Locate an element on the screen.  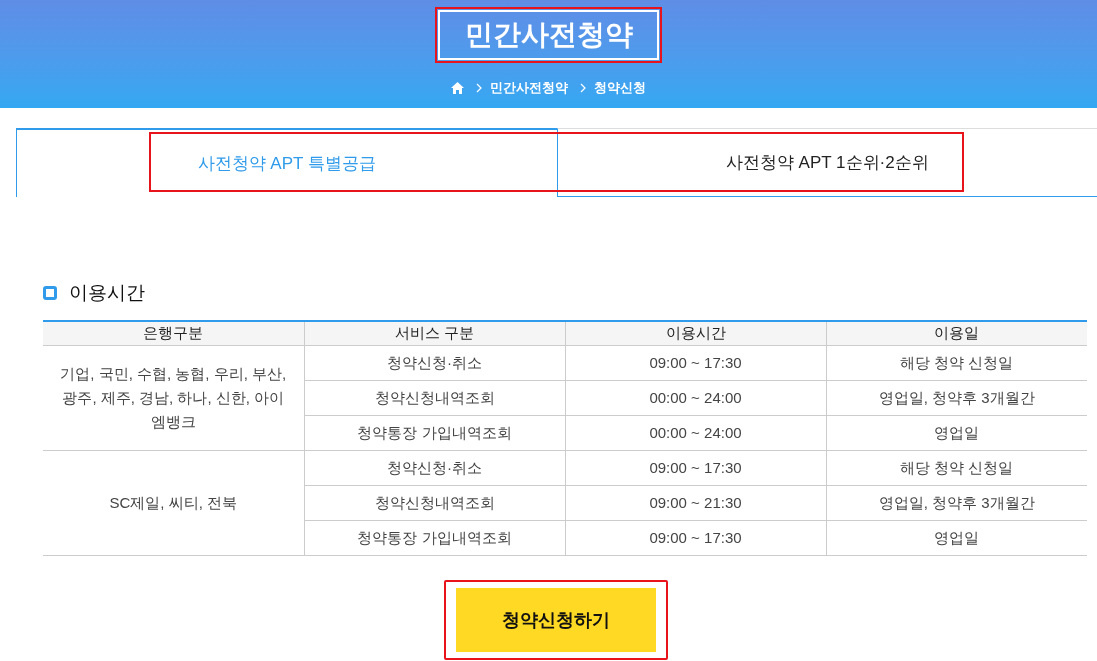
column-header: 이용시간 is located at coordinates (695, 333).